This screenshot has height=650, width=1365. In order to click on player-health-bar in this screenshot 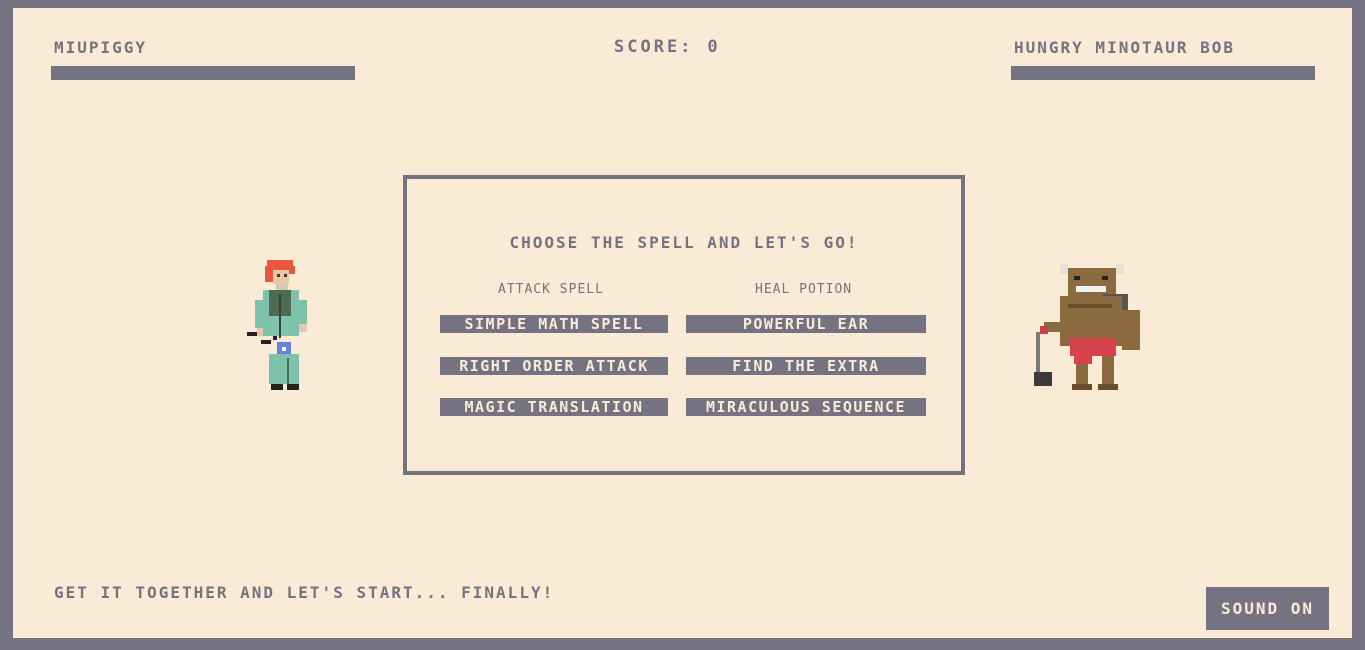, I will do `click(203, 73)`.